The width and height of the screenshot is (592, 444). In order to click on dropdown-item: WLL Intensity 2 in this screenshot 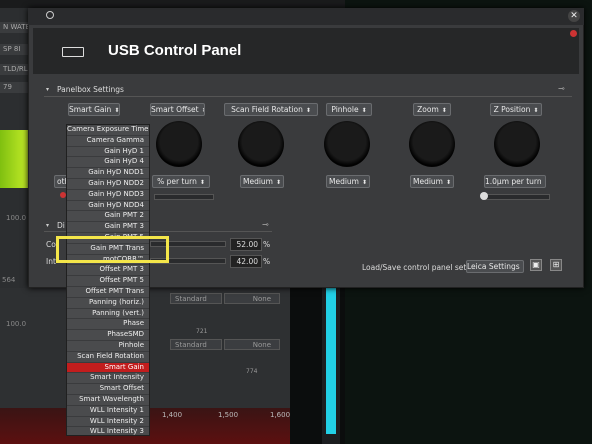, I will do `click(108, 422)`.